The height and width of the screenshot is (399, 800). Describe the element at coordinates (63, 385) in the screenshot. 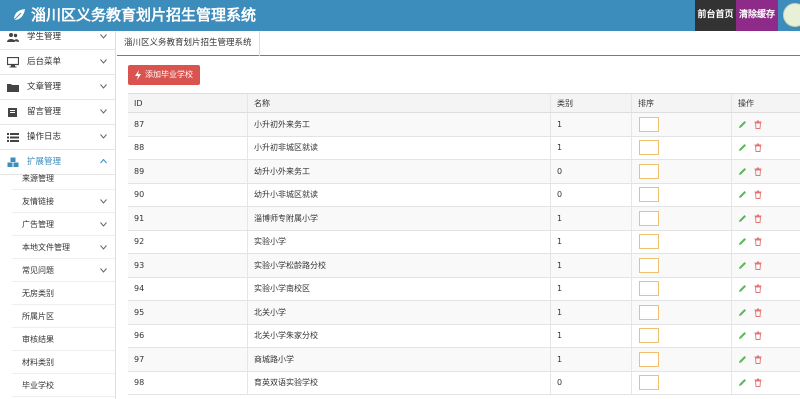

I see `sidebar-subitem-graduate-school: 毕业学校` at that location.